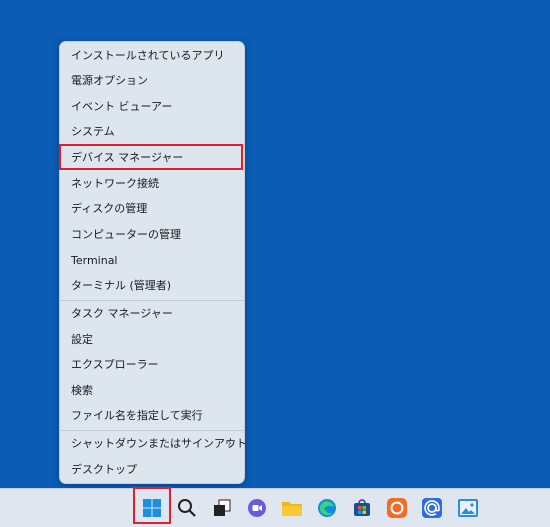 Image resolution: width=550 pixels, height=527 pixels. Describe the element at coordinates (127, 157) in the screenshot. I see `menu-item-label: デバイス マネージャー` at that location.